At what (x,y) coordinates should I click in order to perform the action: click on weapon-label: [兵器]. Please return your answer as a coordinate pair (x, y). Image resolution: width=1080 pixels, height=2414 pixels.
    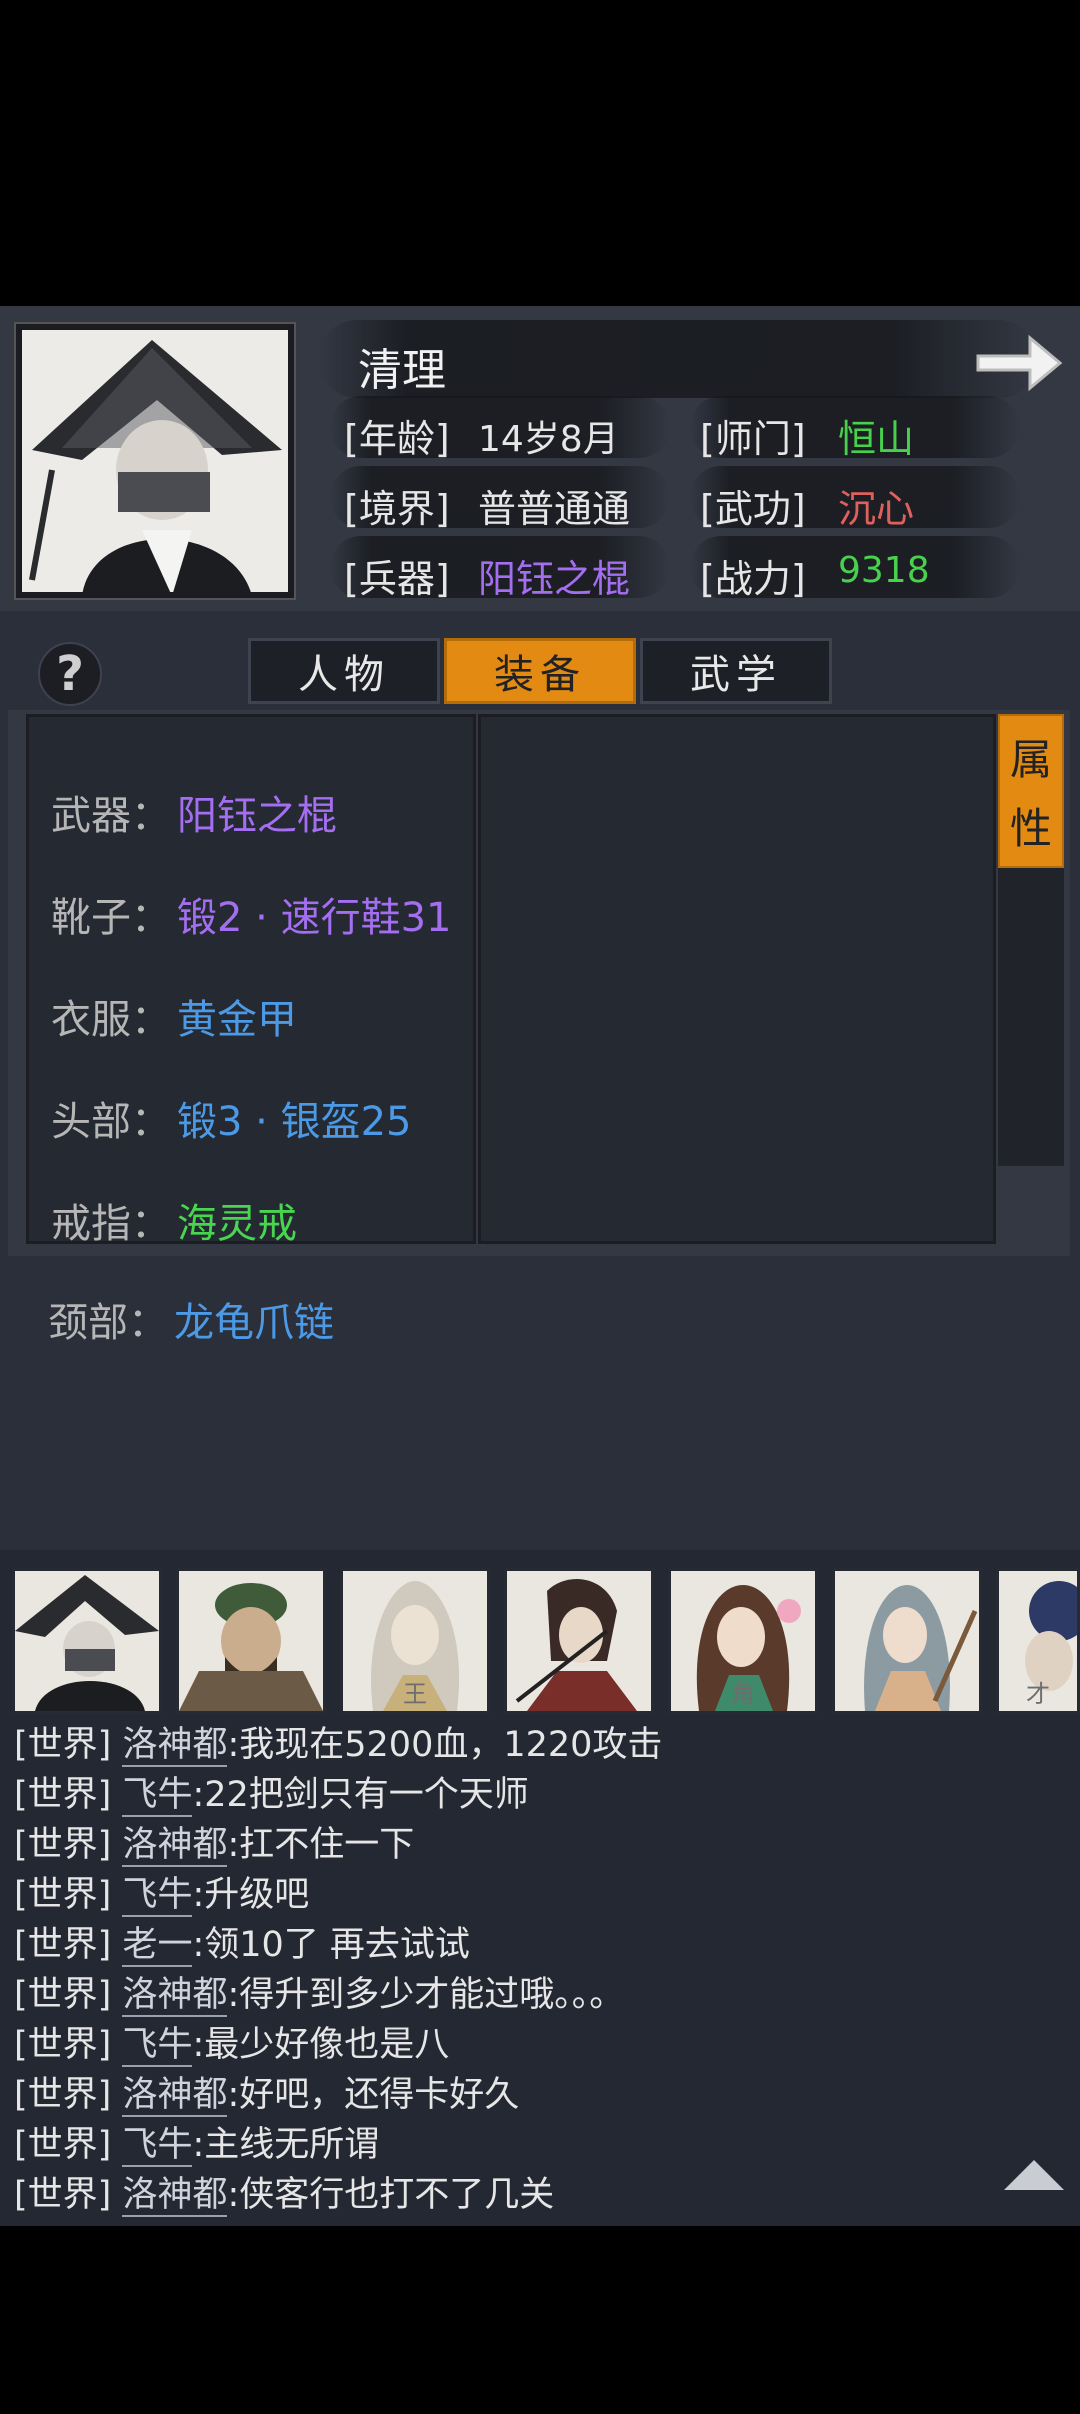
    Looking at the image, I should click on (397, 579).